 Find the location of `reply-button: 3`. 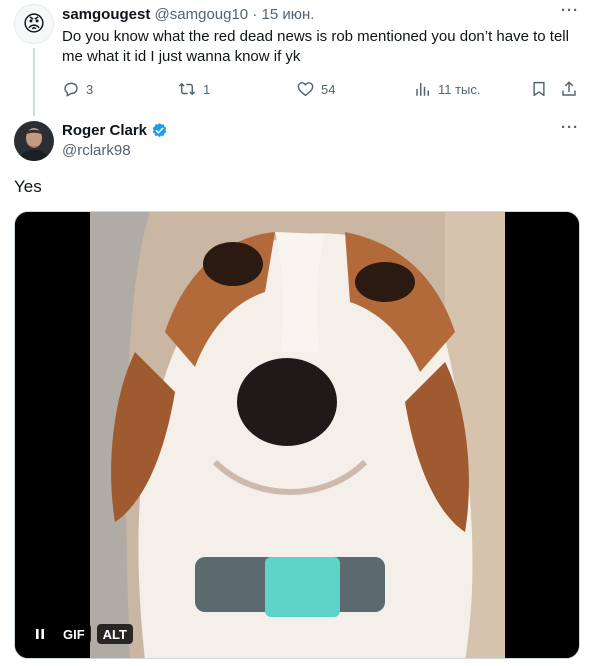

reply-button: 3 is located at coordinates (77, 89).